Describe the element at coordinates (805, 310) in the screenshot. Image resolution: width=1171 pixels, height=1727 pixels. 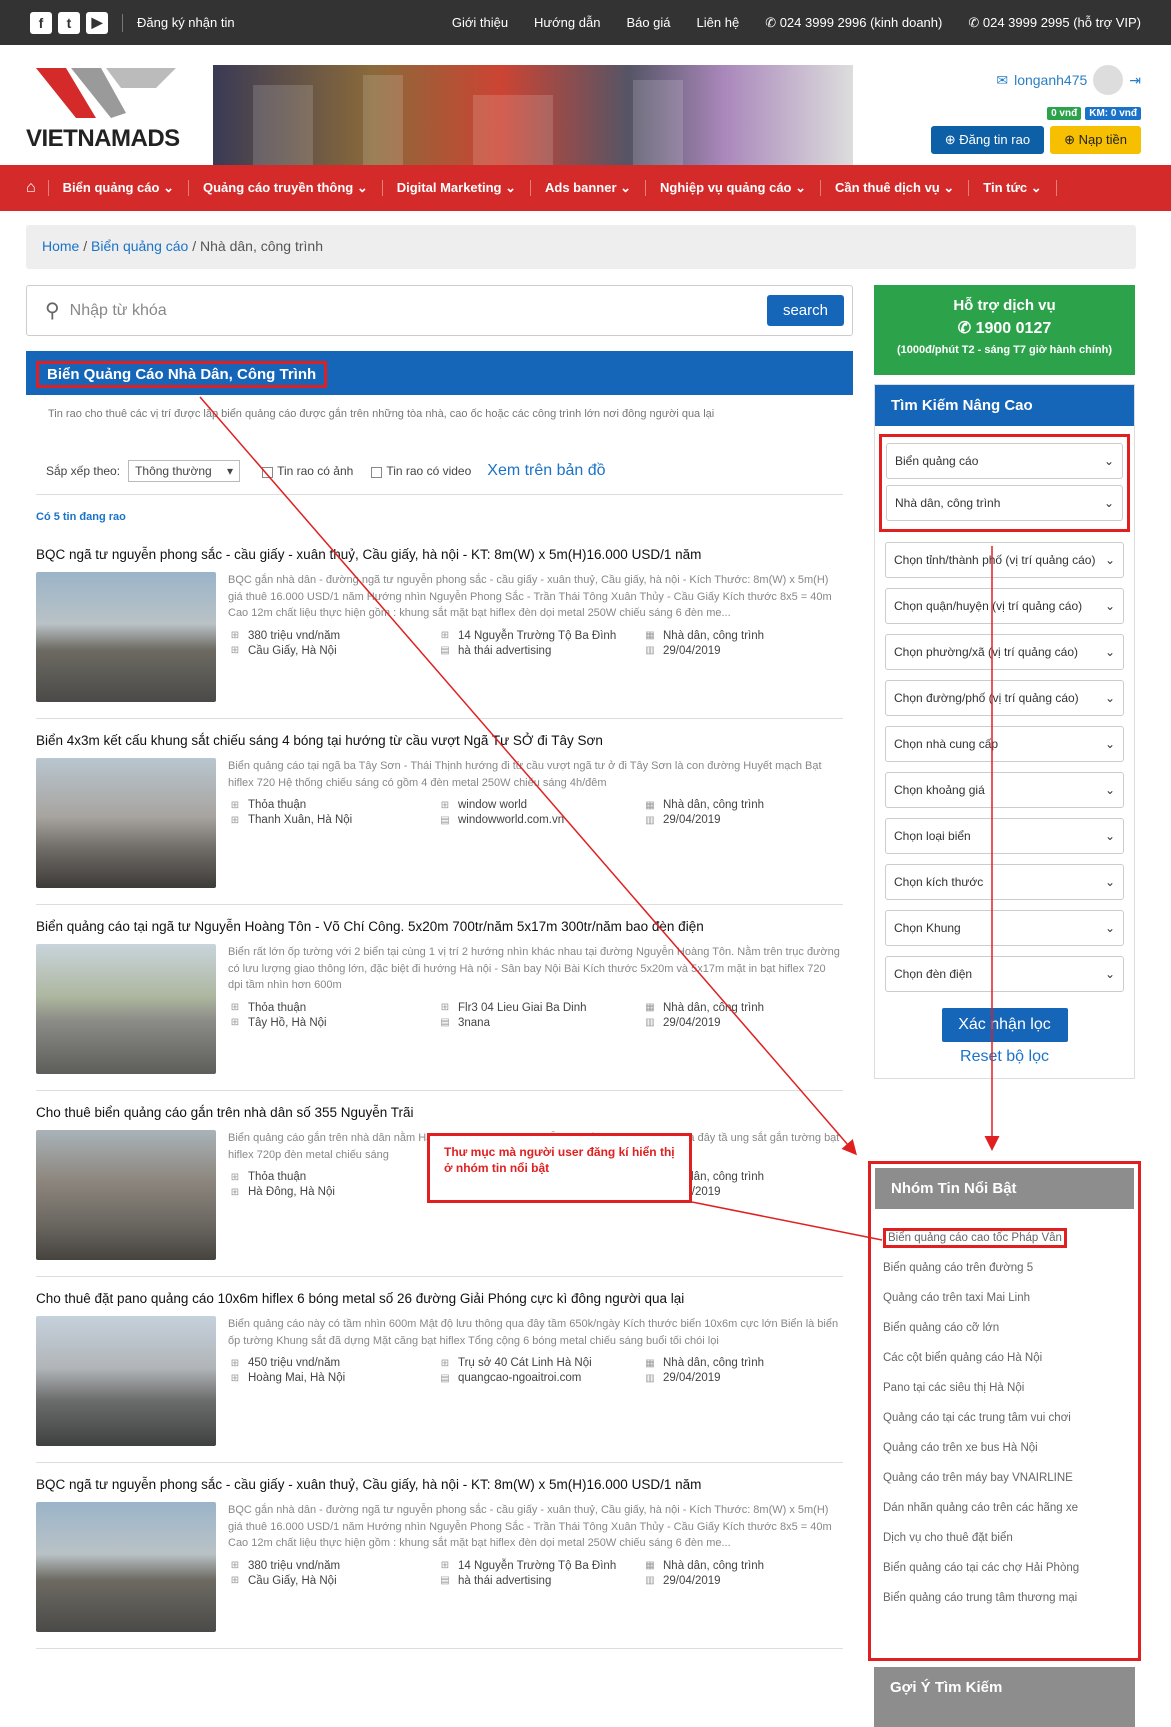
I see `search-button: search` at that location.